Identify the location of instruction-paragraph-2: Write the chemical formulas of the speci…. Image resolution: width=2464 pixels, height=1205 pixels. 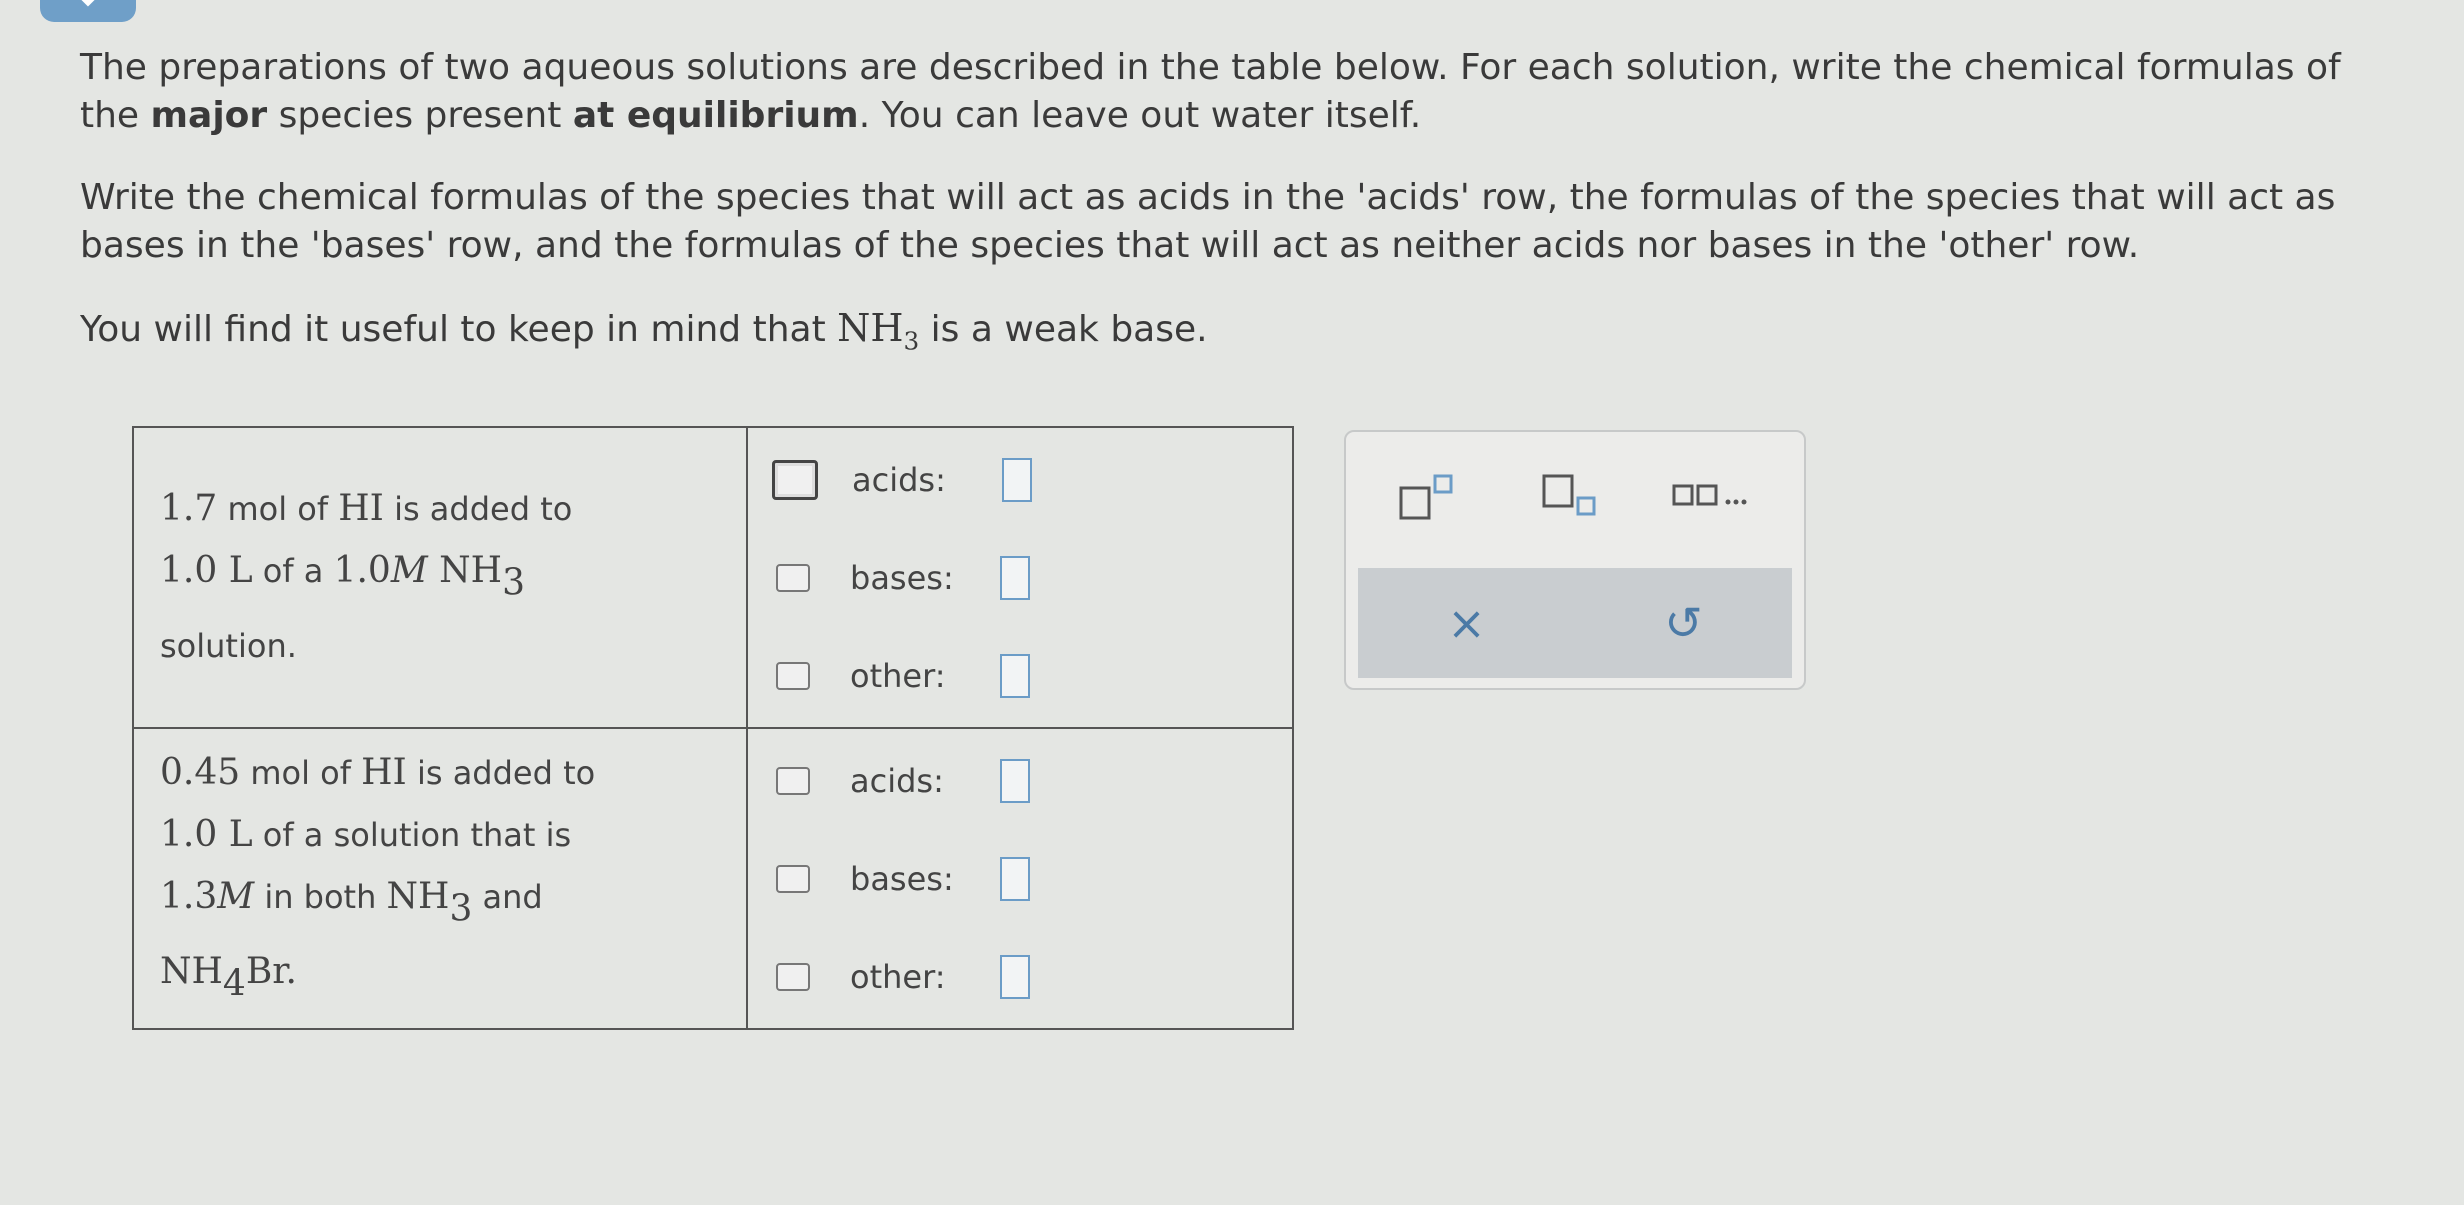
(1208, 221).